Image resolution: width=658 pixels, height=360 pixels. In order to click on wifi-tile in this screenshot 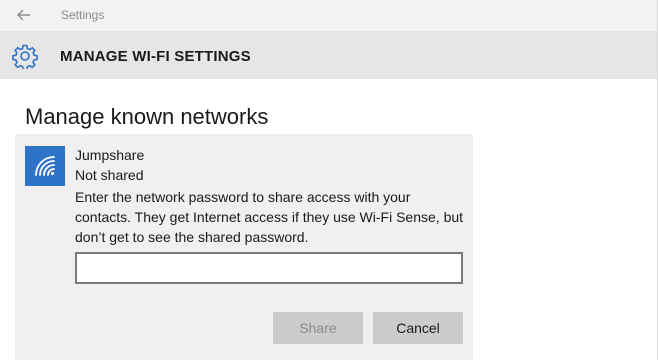, I will do `click(45, 166)`.